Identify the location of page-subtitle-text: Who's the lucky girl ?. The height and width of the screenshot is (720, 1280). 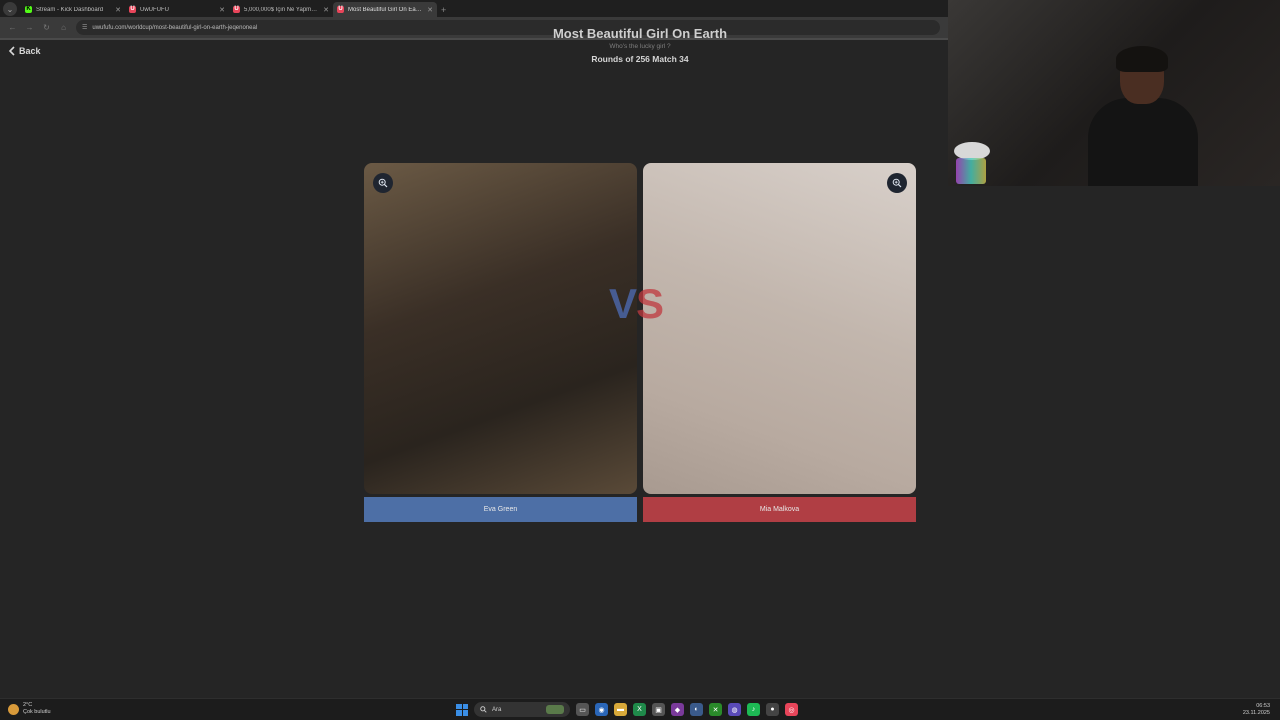
(640, 46).